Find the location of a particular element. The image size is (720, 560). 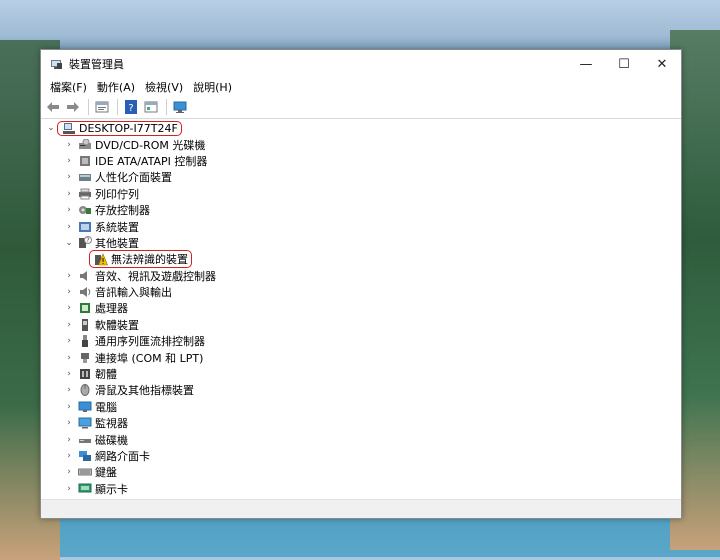

processor-icon is located at coordinates (85, 308).